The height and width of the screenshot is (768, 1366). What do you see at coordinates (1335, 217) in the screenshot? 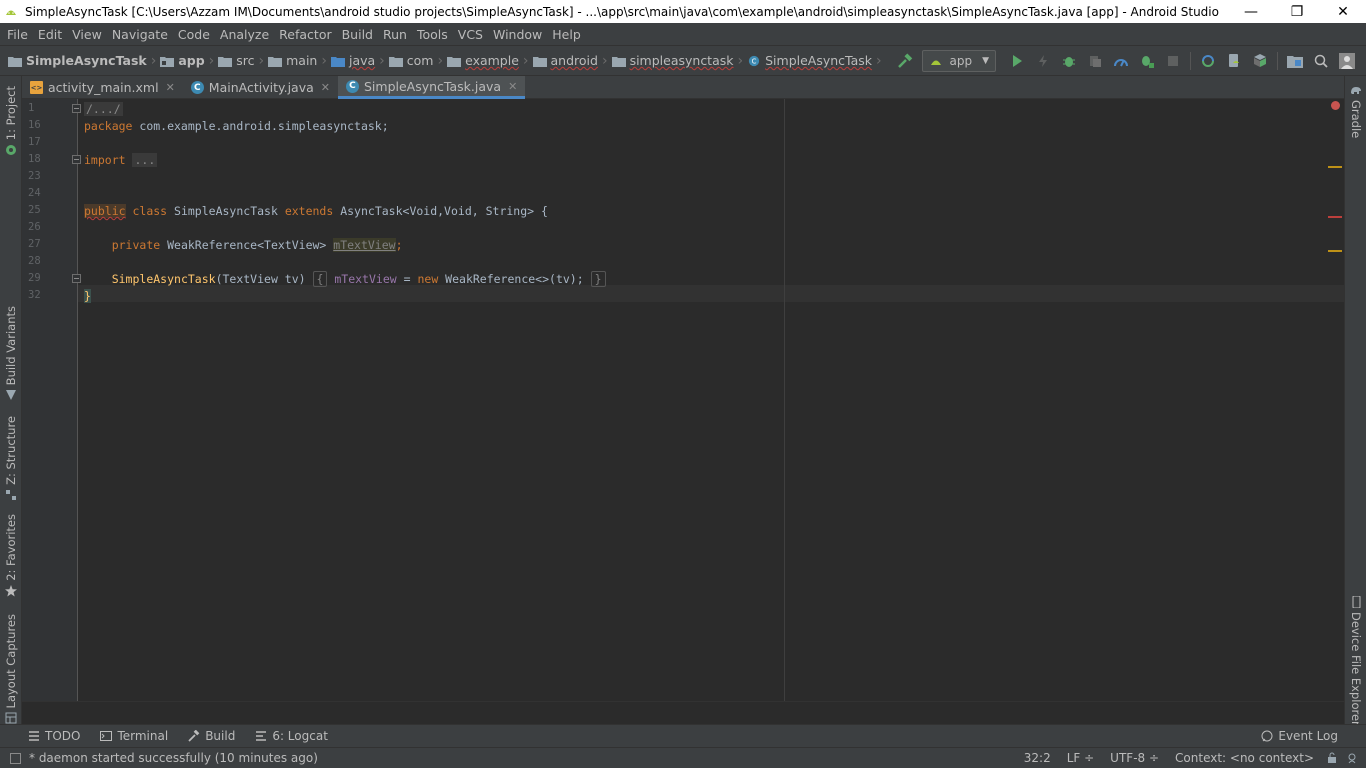
I see `error-stripe-mark` at bounding box center [1335, 217].